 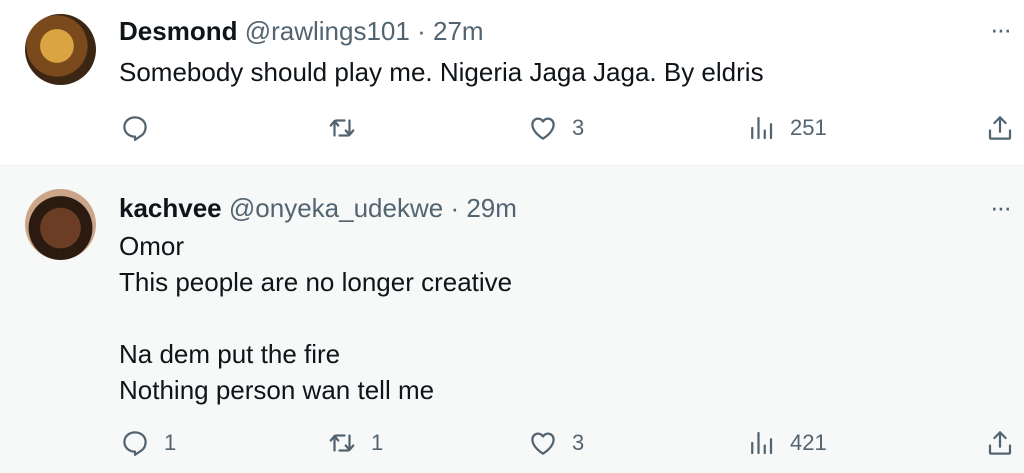 What do you see at coordinates (512, 443) in the screenshot?
I see `tweet-actions: 1 1 3 421` at bounding box center [512, 443].